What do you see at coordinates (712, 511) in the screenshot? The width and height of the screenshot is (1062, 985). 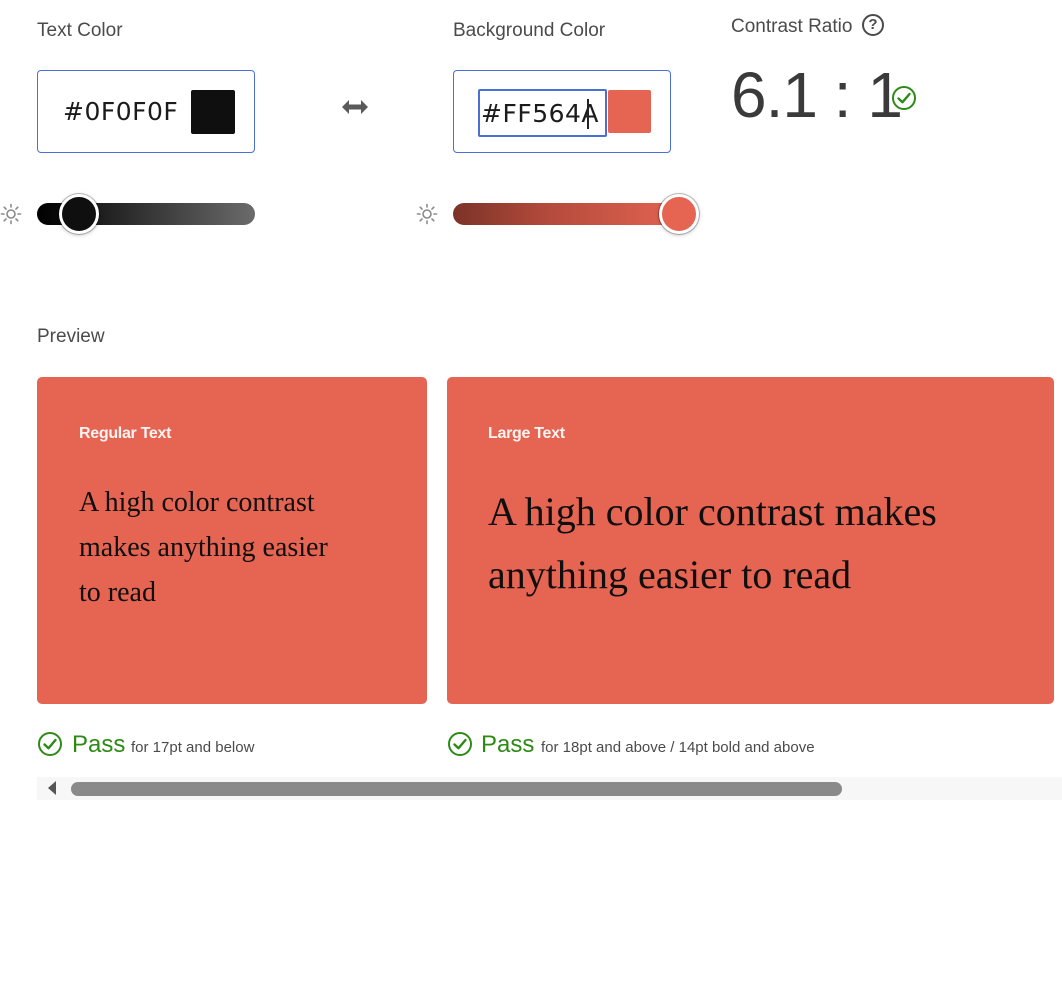 I see `large-text-line: A high color contrast makes` at bounding box center [712, 511].